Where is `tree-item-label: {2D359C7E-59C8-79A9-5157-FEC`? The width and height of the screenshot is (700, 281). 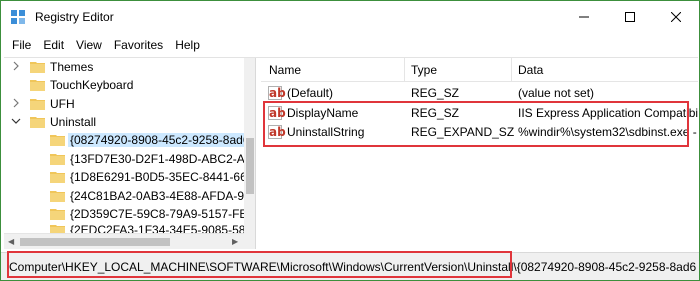
tree-item-label: {2D359C7E-59C8-79A9-5157-FEC is located at coordinates (163, 214).